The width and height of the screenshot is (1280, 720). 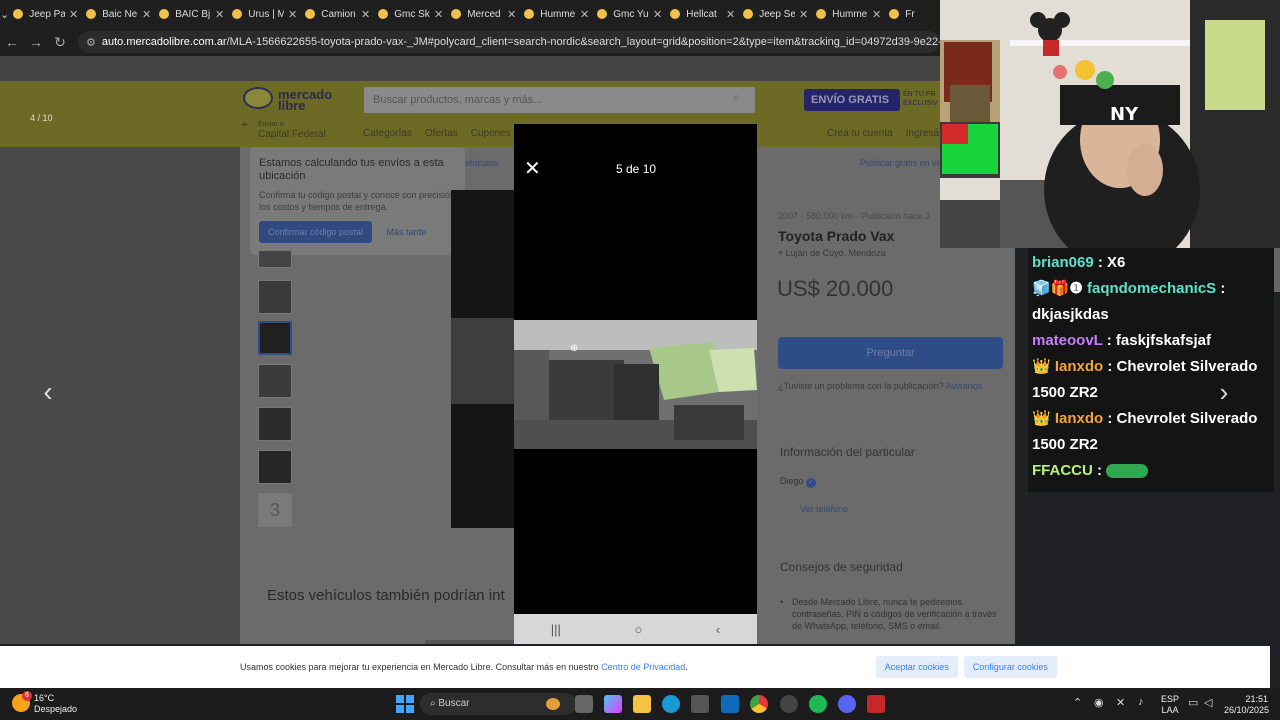 What do you see at coordinates (775, 14) in the screenshot?
I see `browser-tab: Jeep Se ✕` at bounding box center [775, 14].